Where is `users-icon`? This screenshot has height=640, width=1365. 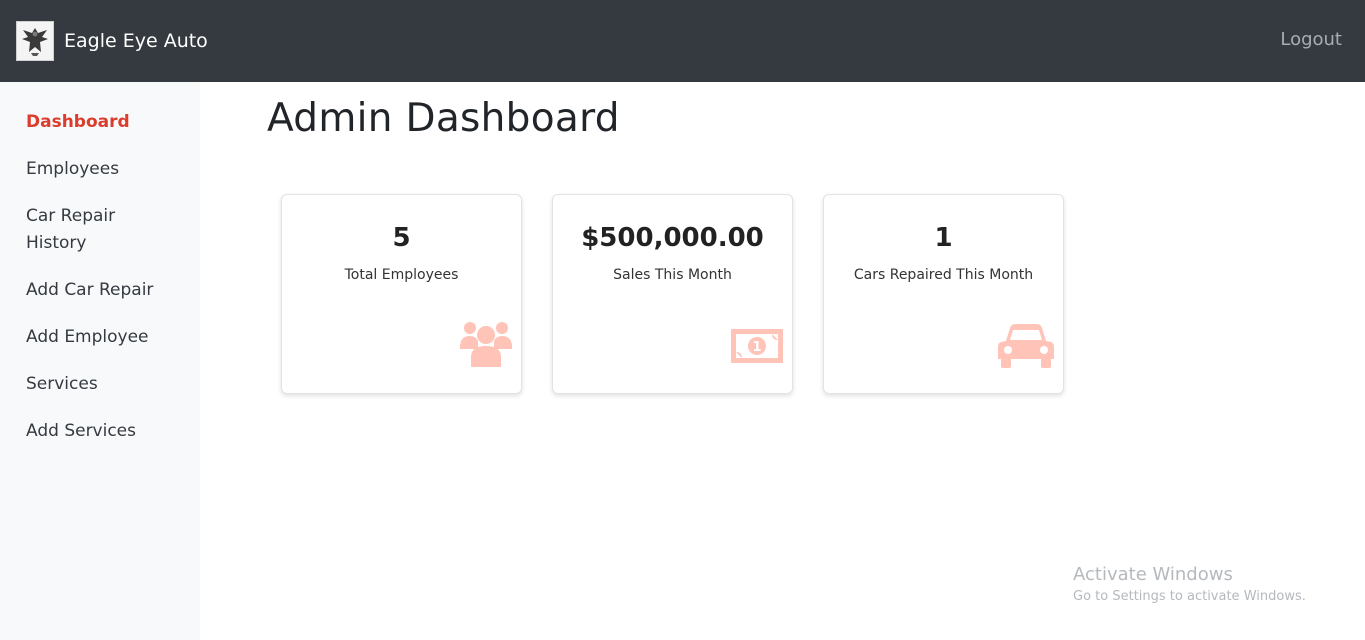
users-icon is located at coordinates (486, 346).